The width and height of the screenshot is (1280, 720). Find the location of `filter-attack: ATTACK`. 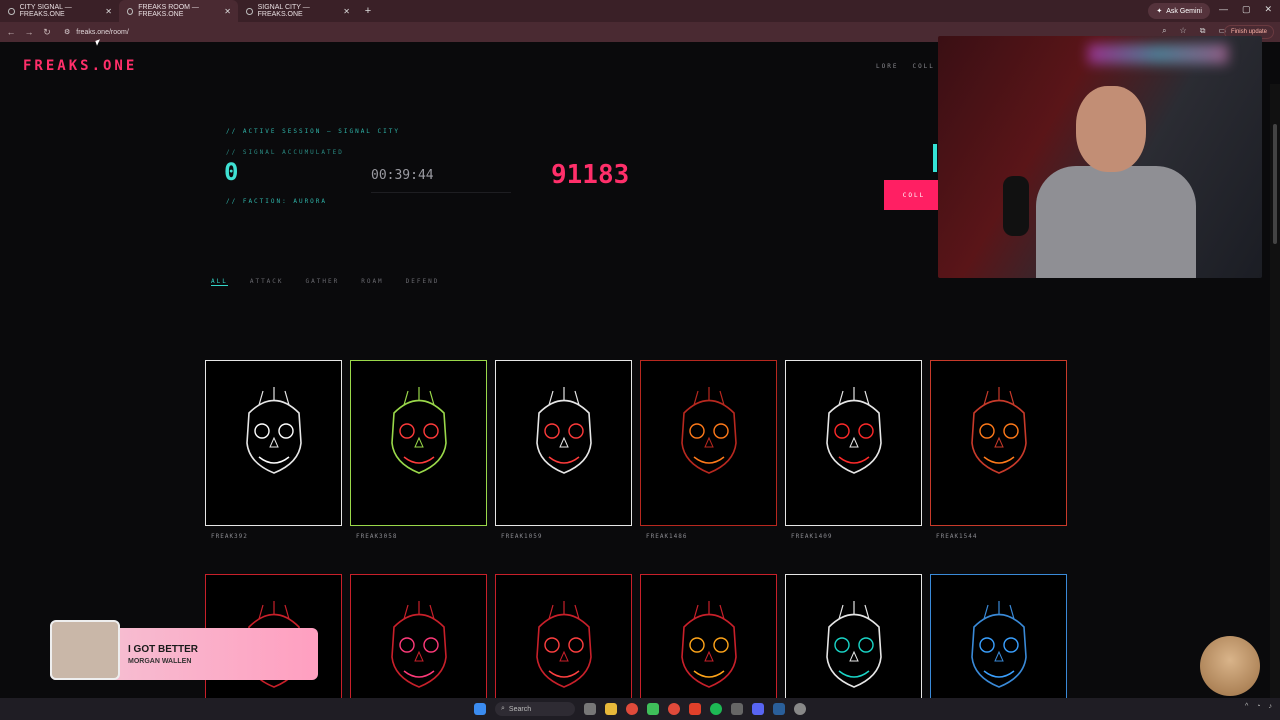

filter-attack: ATTACK is located at coordinates (267, 282).